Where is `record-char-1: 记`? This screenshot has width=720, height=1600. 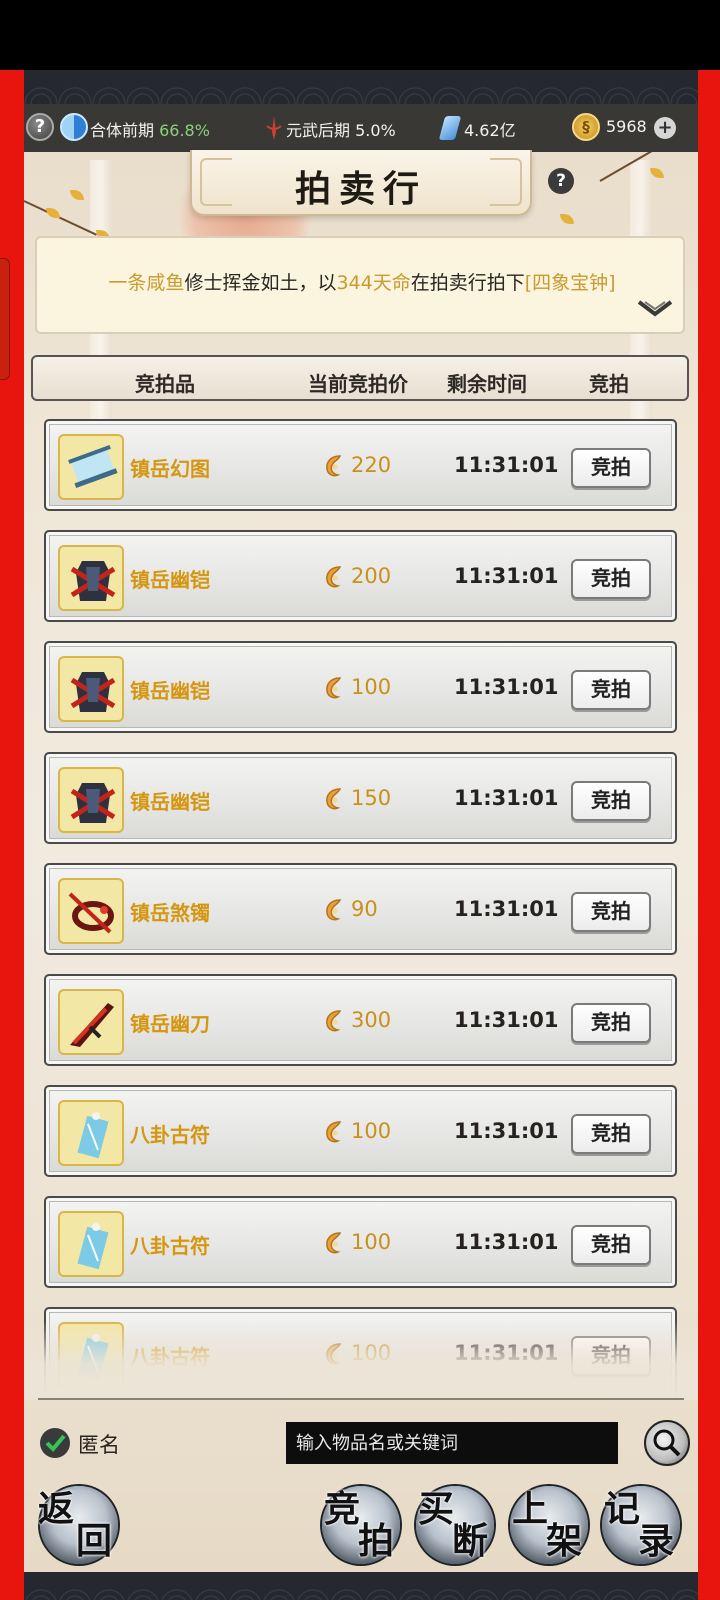
record-char-1: 记 is located at coordinates (622, 1509).